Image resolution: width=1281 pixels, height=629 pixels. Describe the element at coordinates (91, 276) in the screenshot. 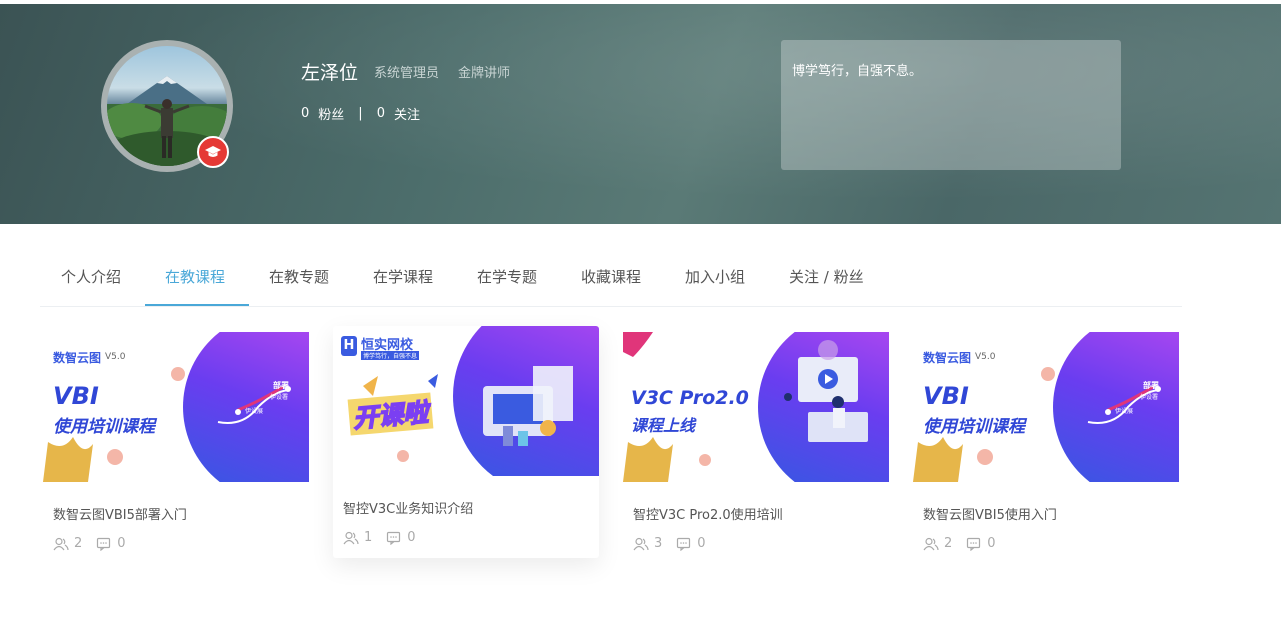

I see `tab-intro: 个人介绍` at that location.